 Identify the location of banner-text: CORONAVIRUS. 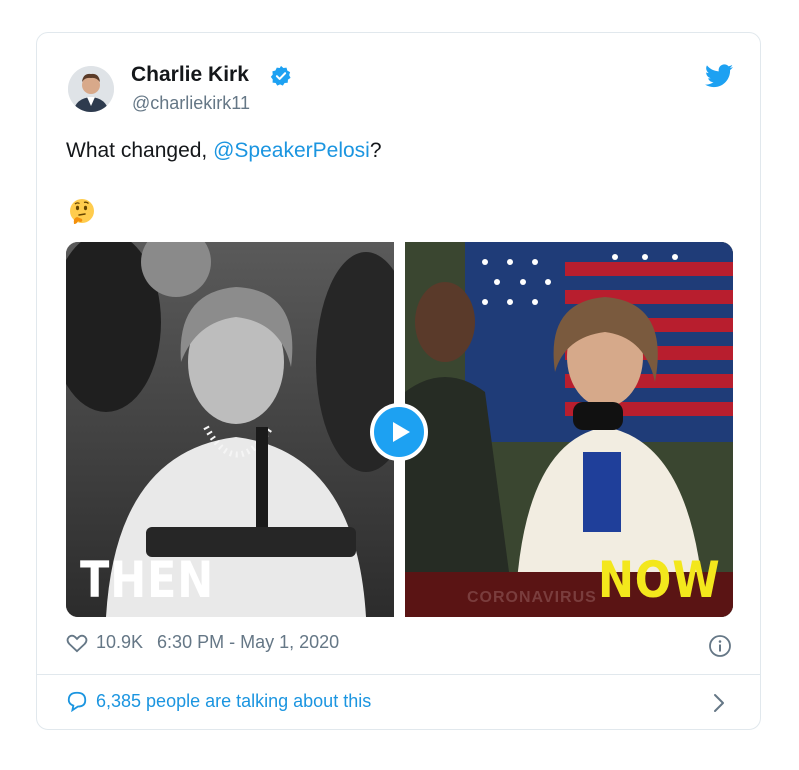
(532, 597).